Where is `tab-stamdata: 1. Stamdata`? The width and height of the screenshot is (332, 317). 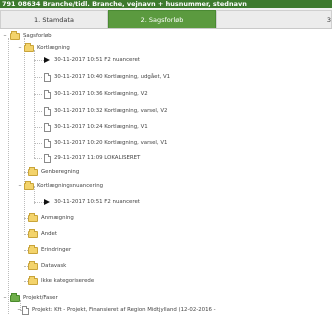
tab-stamdata: 1. Stamdata is located at coordinates (54, 19).